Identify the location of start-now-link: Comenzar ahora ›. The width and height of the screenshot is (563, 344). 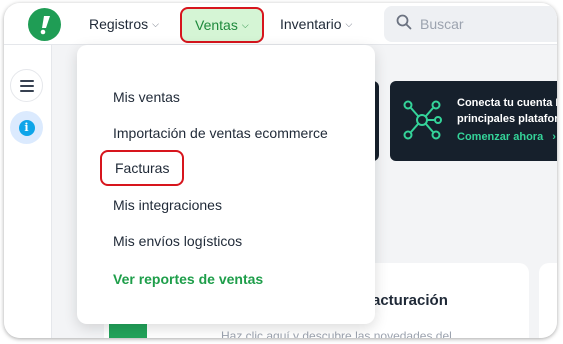
(506, 137).